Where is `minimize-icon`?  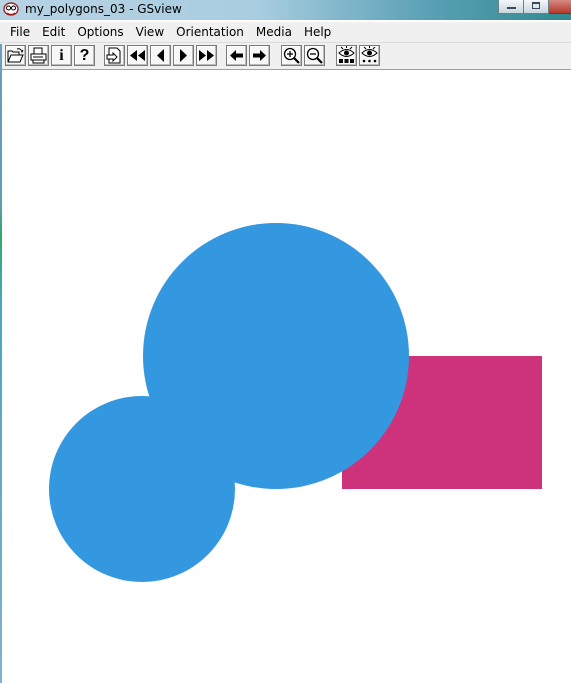 minimize-icon is located at coordinates (511, 8).